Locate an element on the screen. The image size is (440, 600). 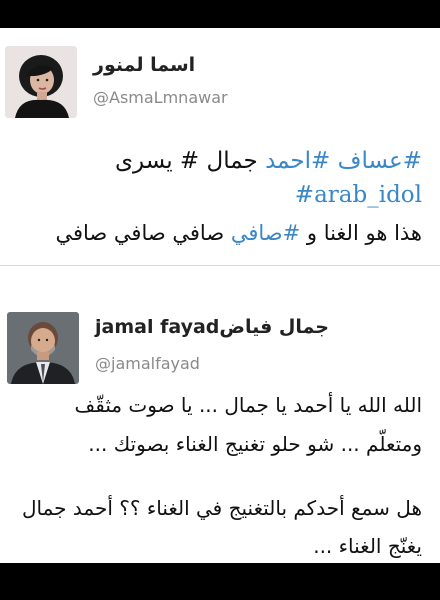
display-name: jamal fayadجمال فياض is located at coordinates (212, 327).